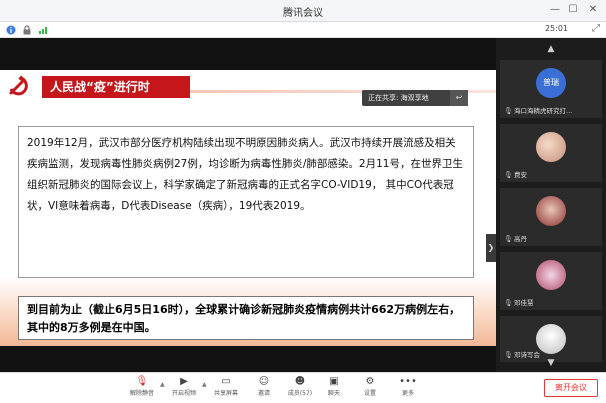  I want to click on avatar: 普瑞, so click(551, 83).